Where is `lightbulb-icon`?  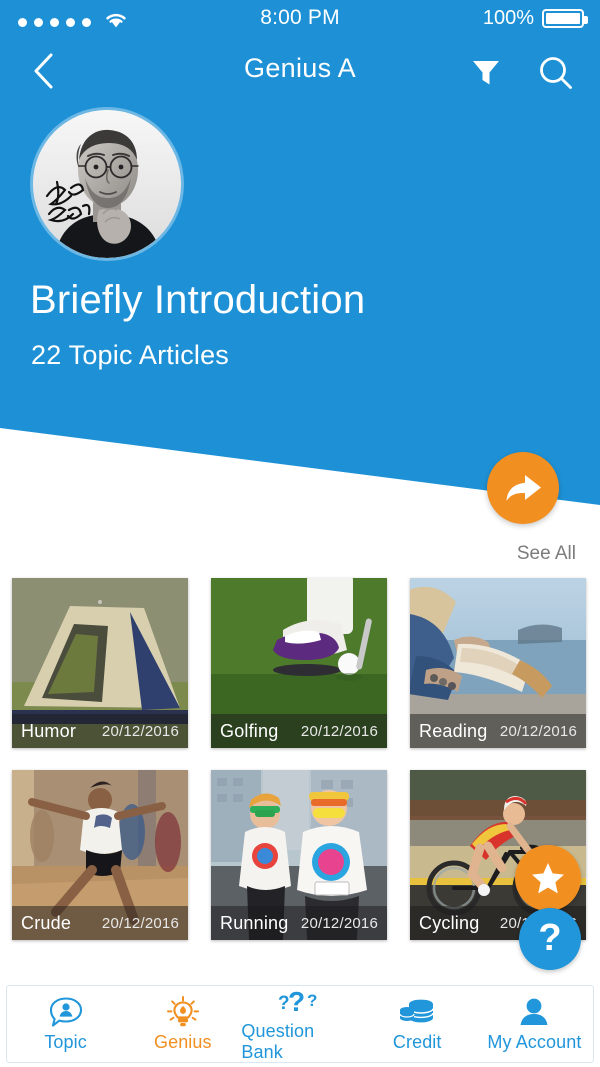
lightbulb-icon is located at coordinates (183, 1011).